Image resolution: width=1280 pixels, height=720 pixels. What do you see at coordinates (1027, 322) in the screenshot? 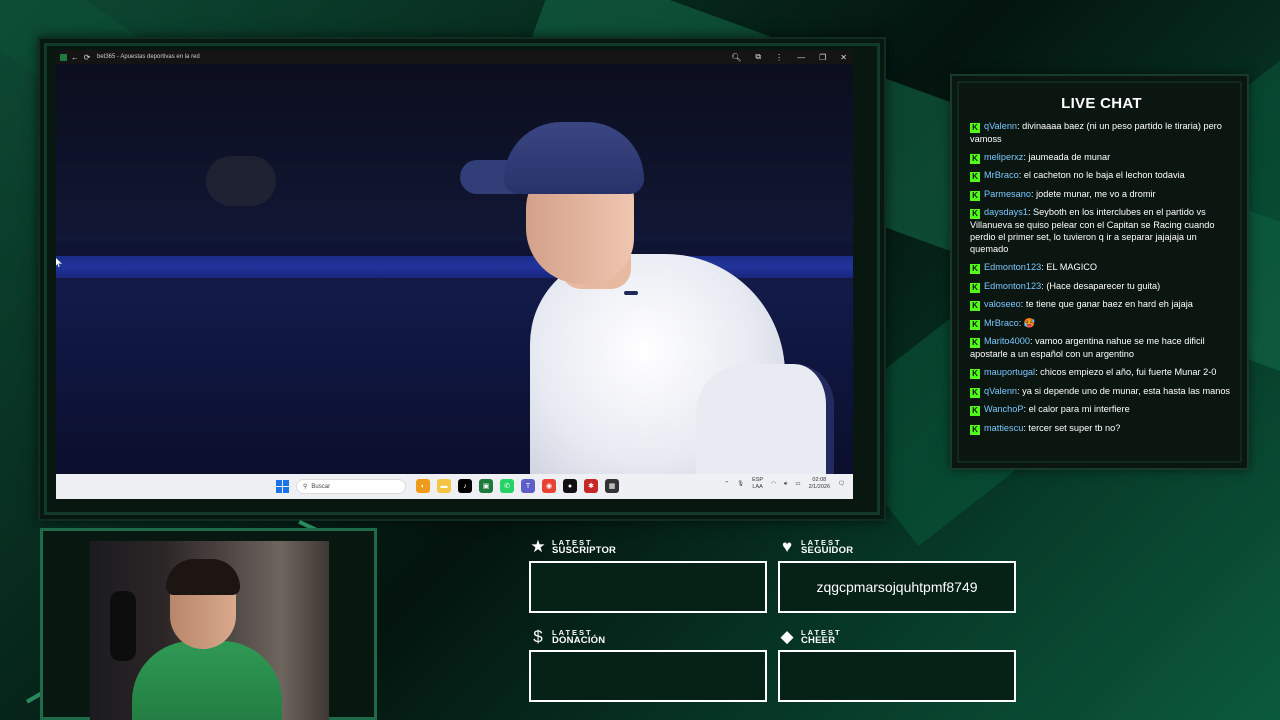
I see `chat-text: : 🥵` at bounding box center [1027, 322].